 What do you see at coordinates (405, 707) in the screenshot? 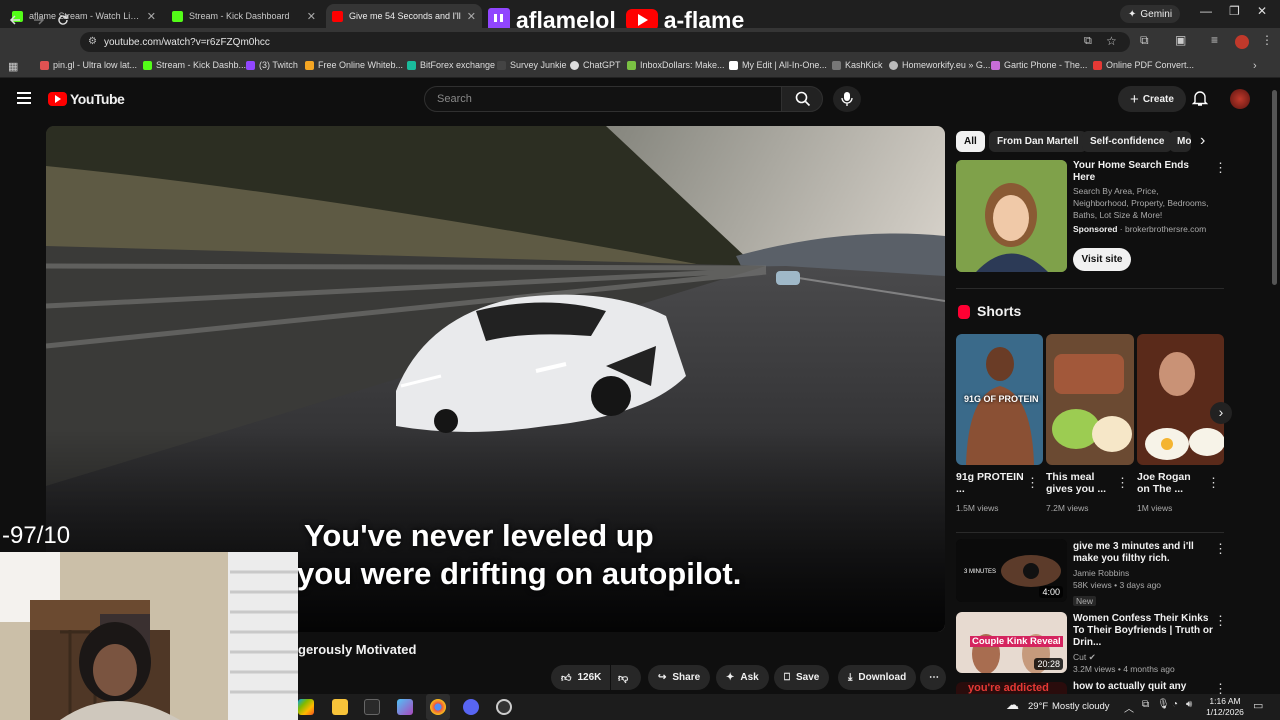
I see `ms-store-icon` at bounding box center [405, 707].